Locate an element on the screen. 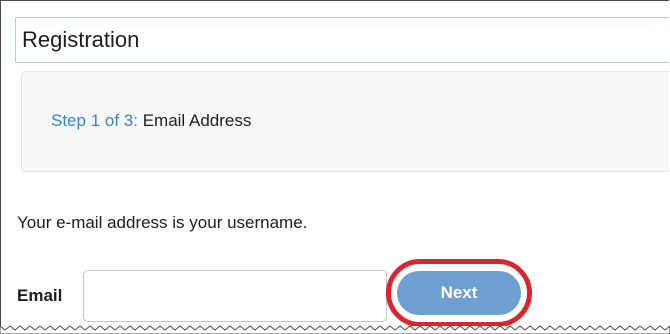 The height and width of the screenshot is (334, 670). step-indicator: Step 1 of 3: Email Address is located at coordinates (151, 121).